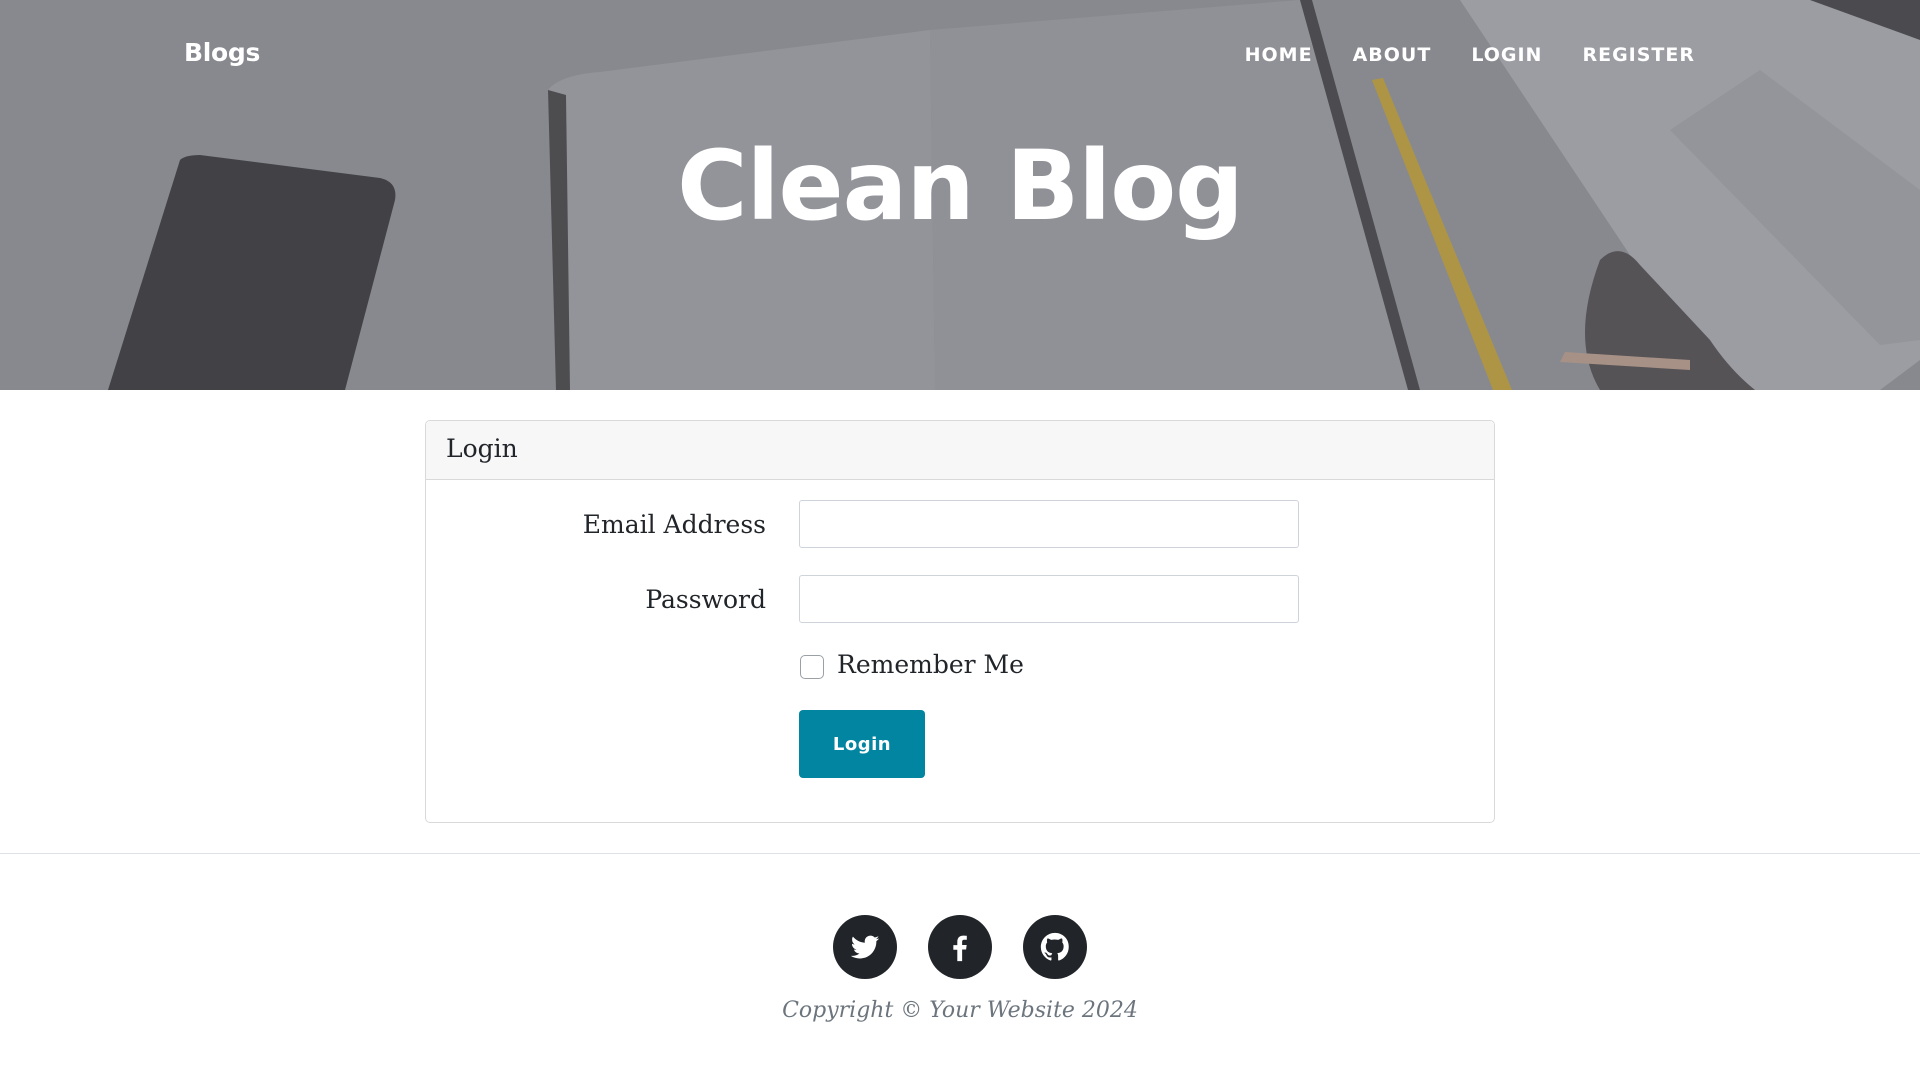 The height and width of the screenshot is (1090, 1920). What do you see at coordinates (812, 667) in the screenshot?
I see `remember-me-checkbox` at bounding box center [812, 667].